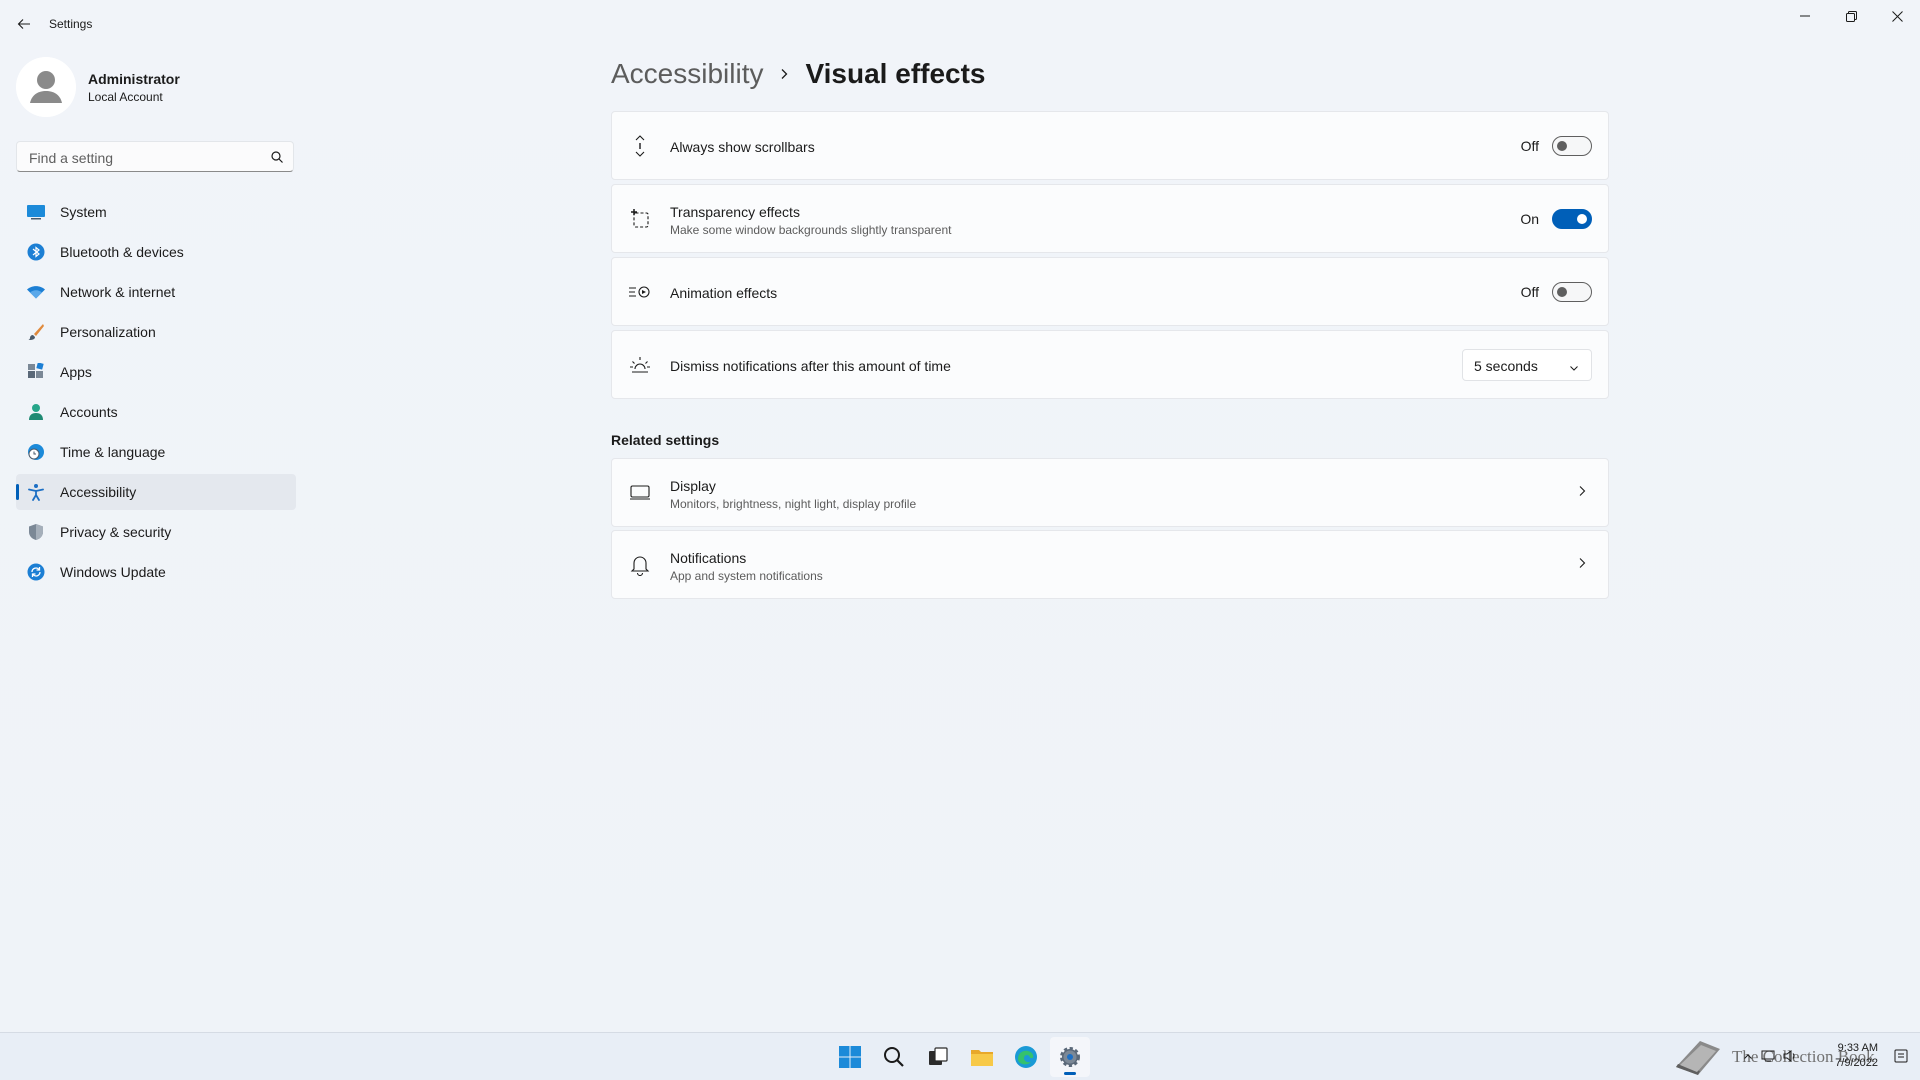 The image size is (1920, 1080). What do you see at coordinates (116, 532) in the screenshot?
I see `sidebar-item-label: Privacy & security` at bounding box center [116, 532].